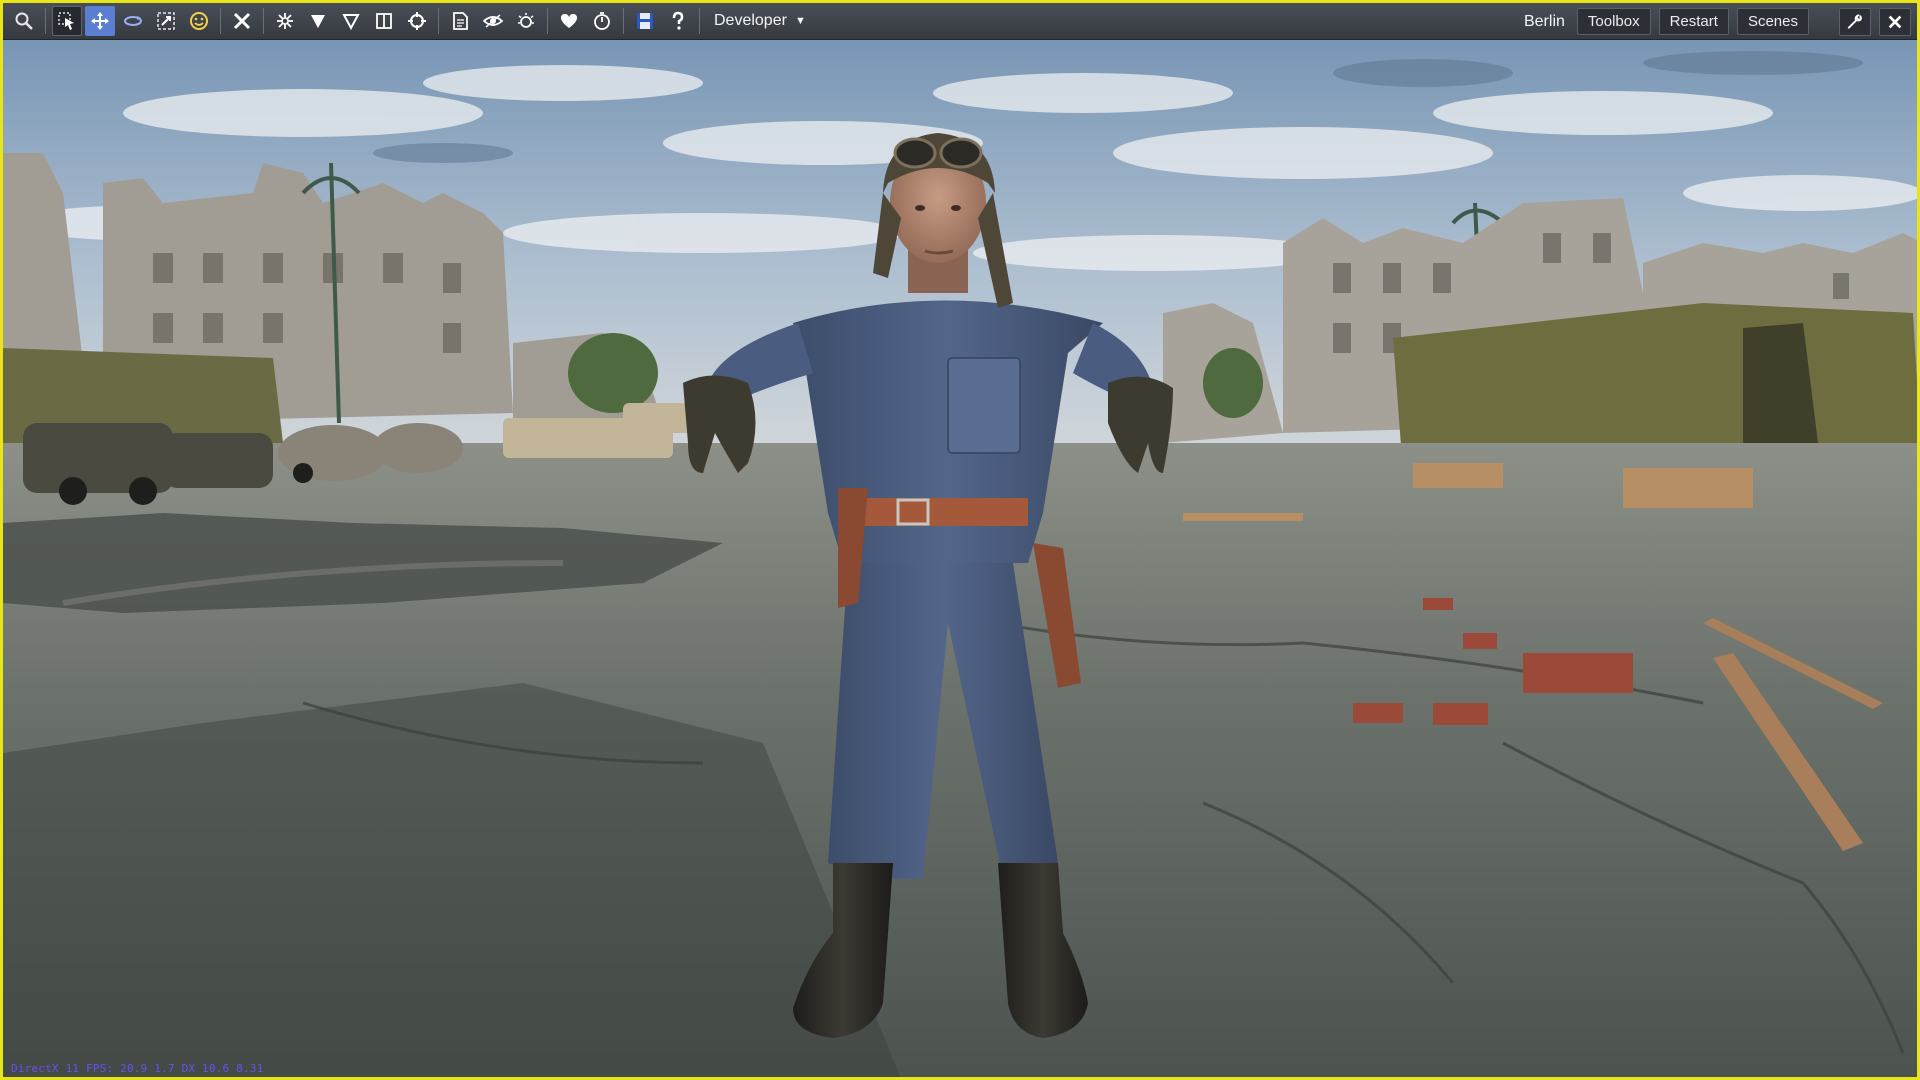 Image resolution: width=1920 pixels, height=1080 pixels. I want to click on close-button, so click(1895, 21).